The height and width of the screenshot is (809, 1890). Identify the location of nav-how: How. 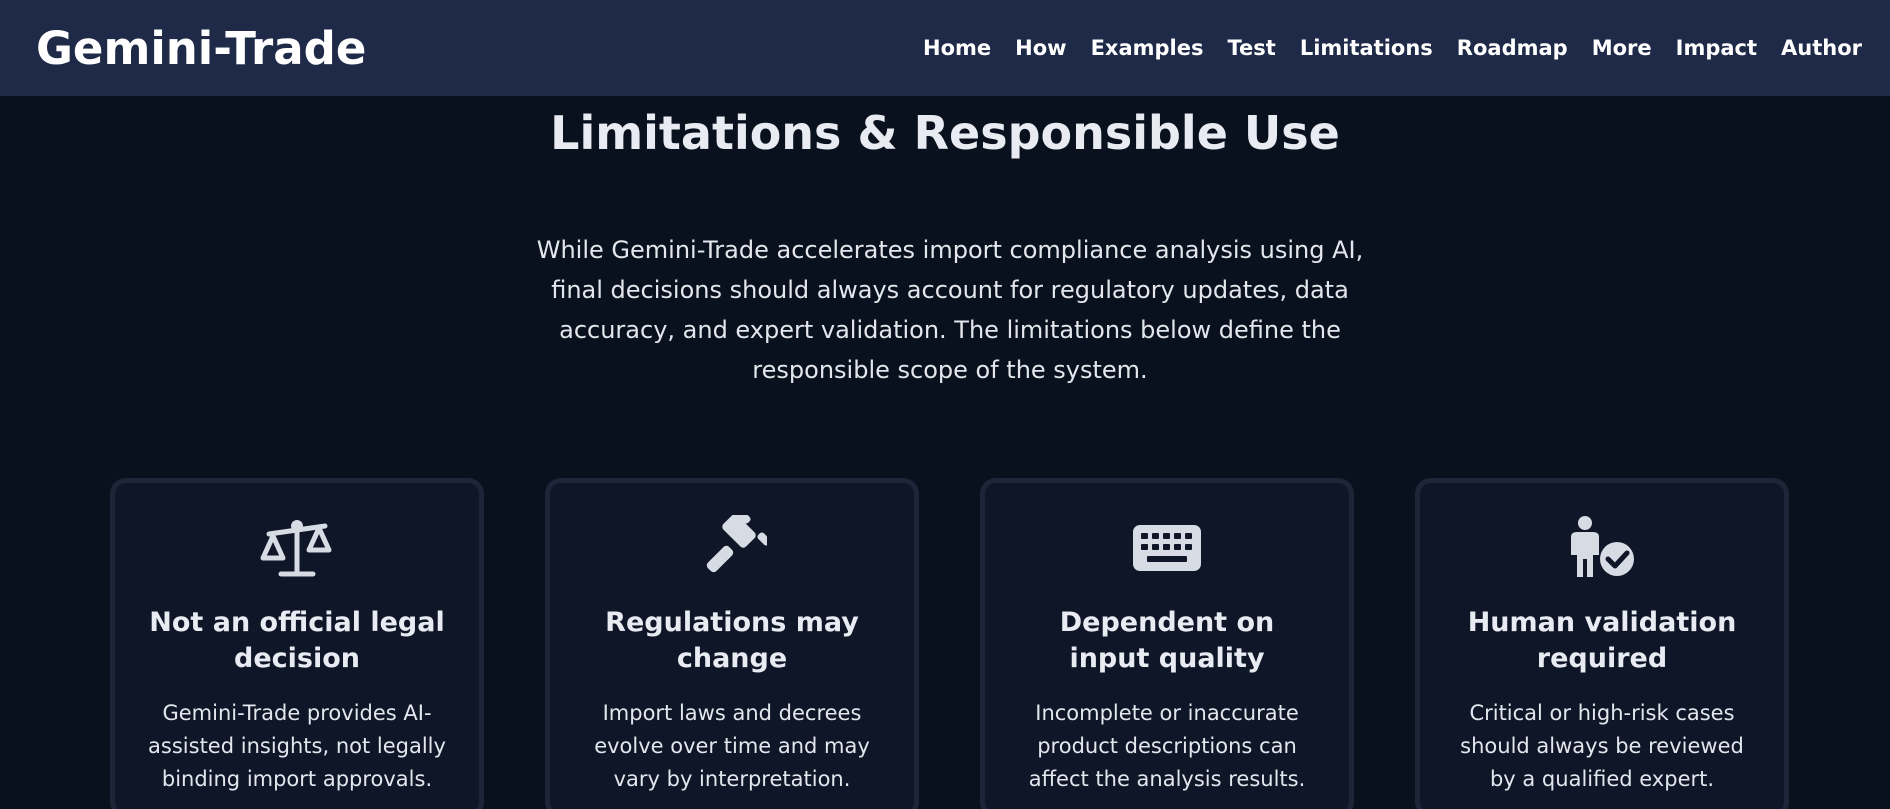
(1040, 48).